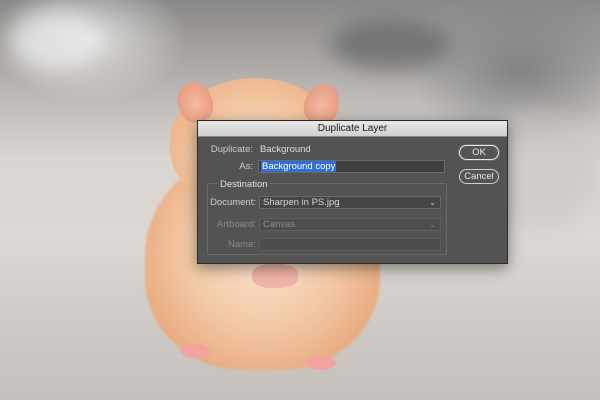 This screenshot has height=400, width=600. I want to click on background-blur-dark, so click(390, 45).